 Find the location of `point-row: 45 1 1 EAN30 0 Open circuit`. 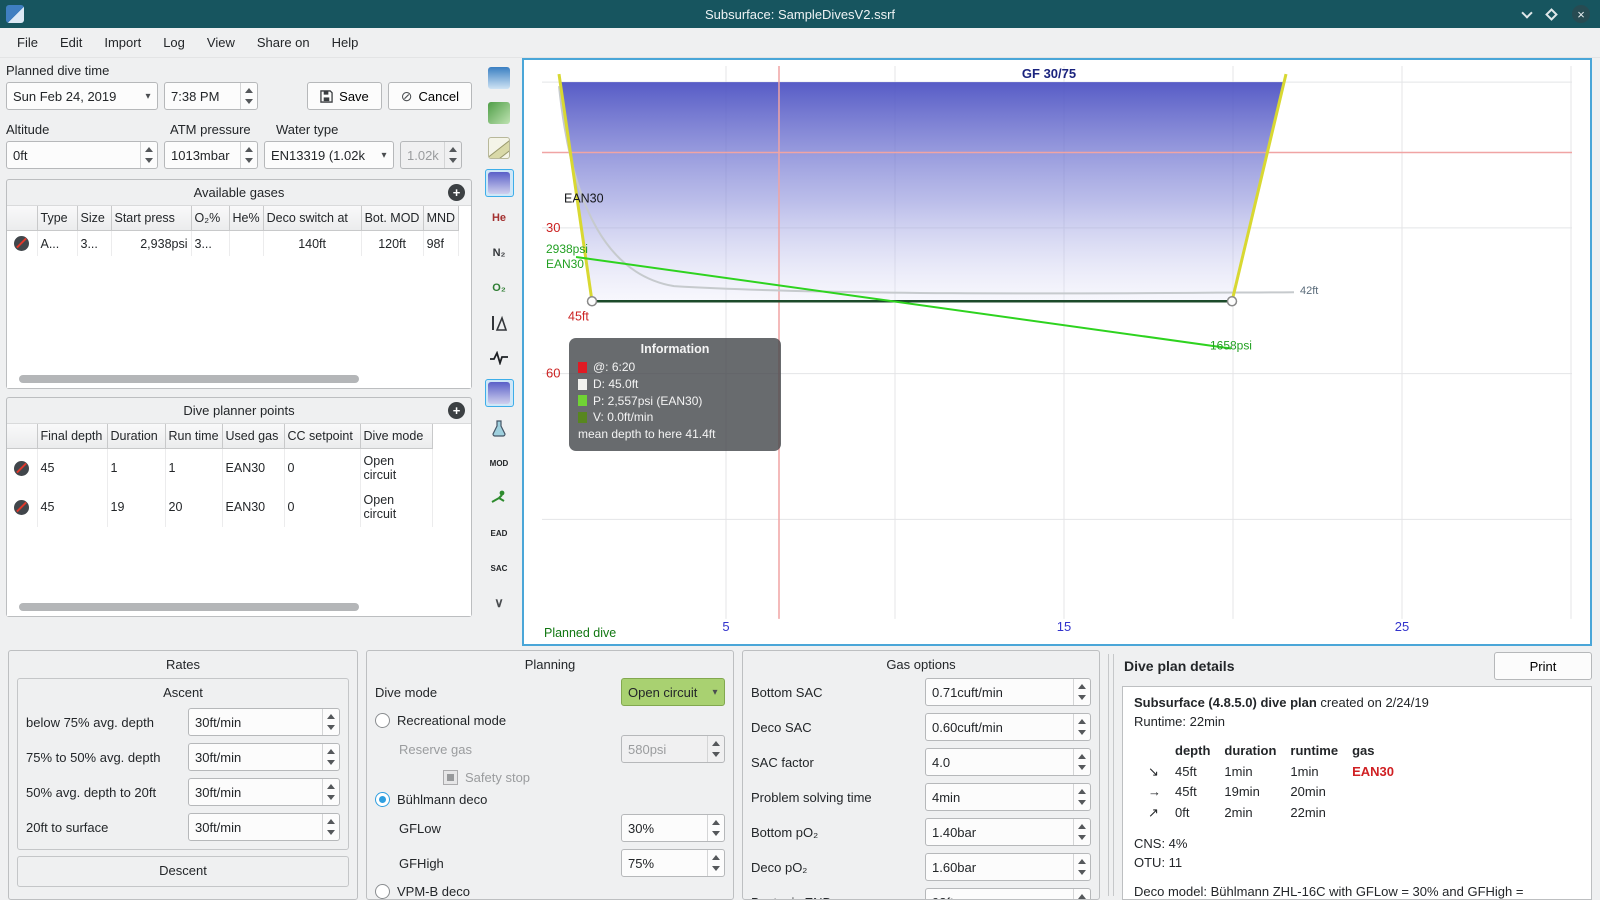

point-row: 45 1 1 EAN30 0 Open circuit is located at coordinates (220, 468).